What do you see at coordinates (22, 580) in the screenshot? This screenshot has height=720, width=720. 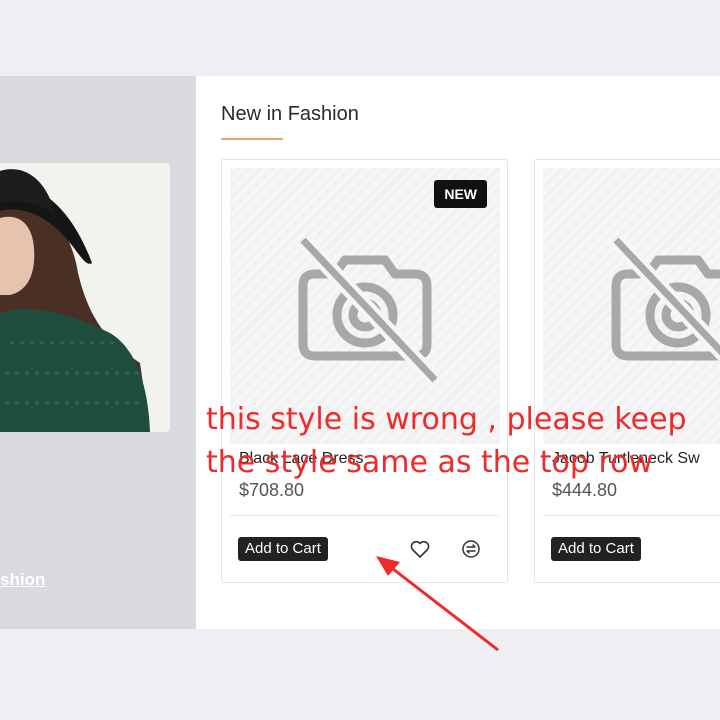 I see `banner-shop-link: shion` at bounding box center [22, 580].